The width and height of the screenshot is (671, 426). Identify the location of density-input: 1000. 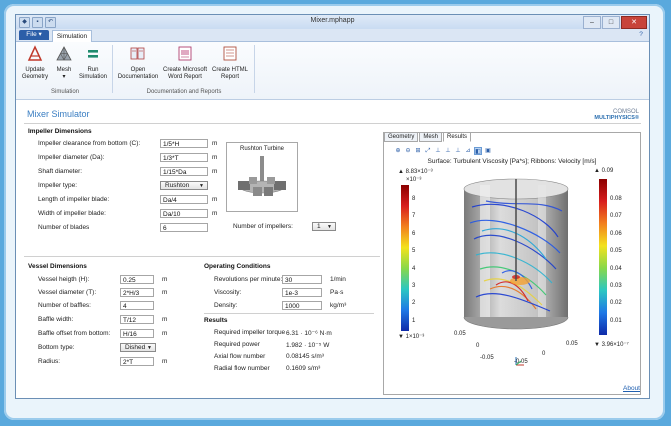
(302, 305).